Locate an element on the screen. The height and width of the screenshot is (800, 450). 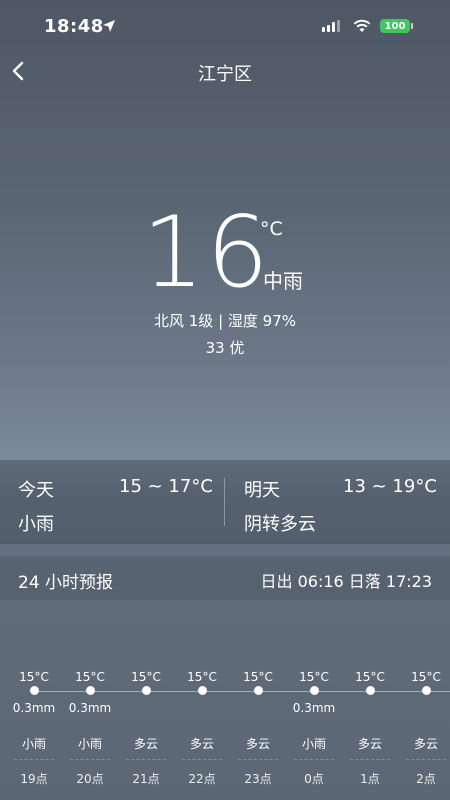
daily-summary-panel: 今天 15 ~ 17°C 小雨 明天 13 ~ 19°C 阴转多云 is located at coordinates (225, 502).